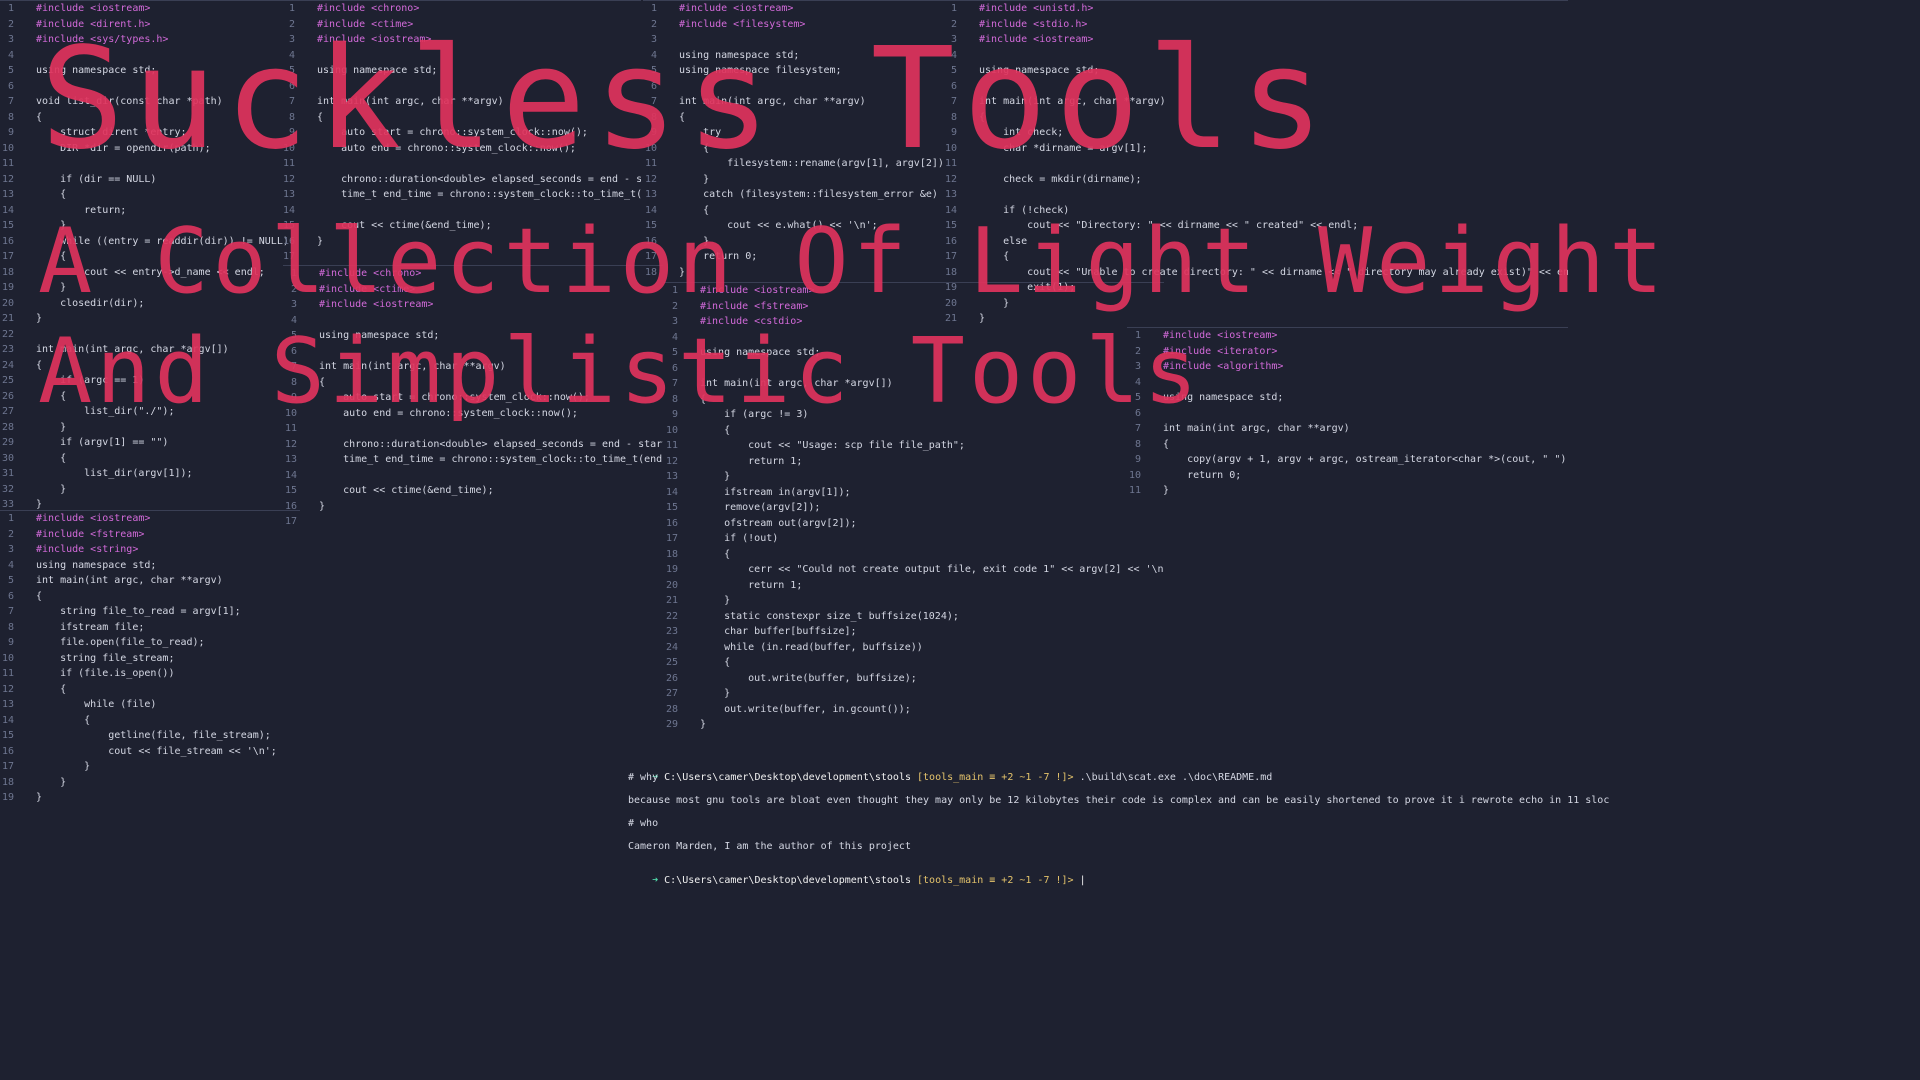 This screenshot has height=1080, width=1920. I want to click on line-number: 15, so click(288, 225).